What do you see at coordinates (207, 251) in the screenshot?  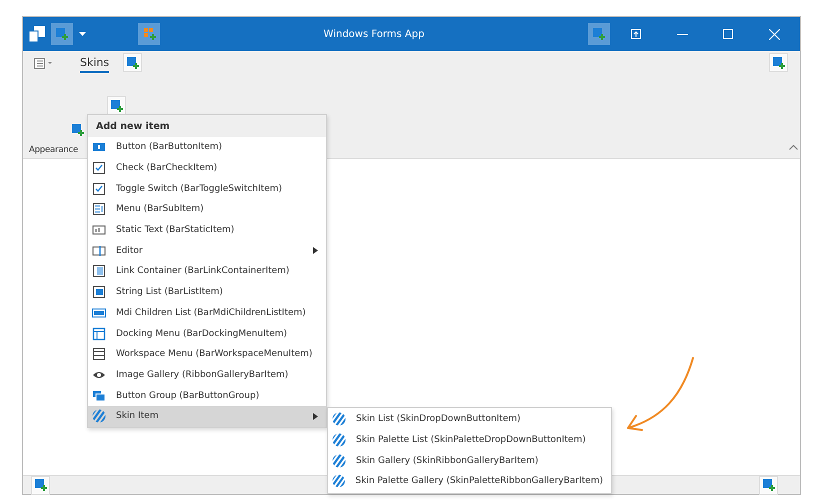 I see `menu-item: Editor` at bounding box center [207, 251].